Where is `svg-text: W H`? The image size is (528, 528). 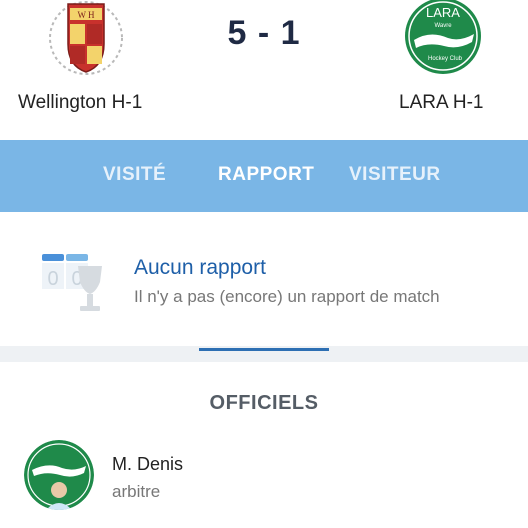 svg-text: W H is located at coordinates (86, 15).